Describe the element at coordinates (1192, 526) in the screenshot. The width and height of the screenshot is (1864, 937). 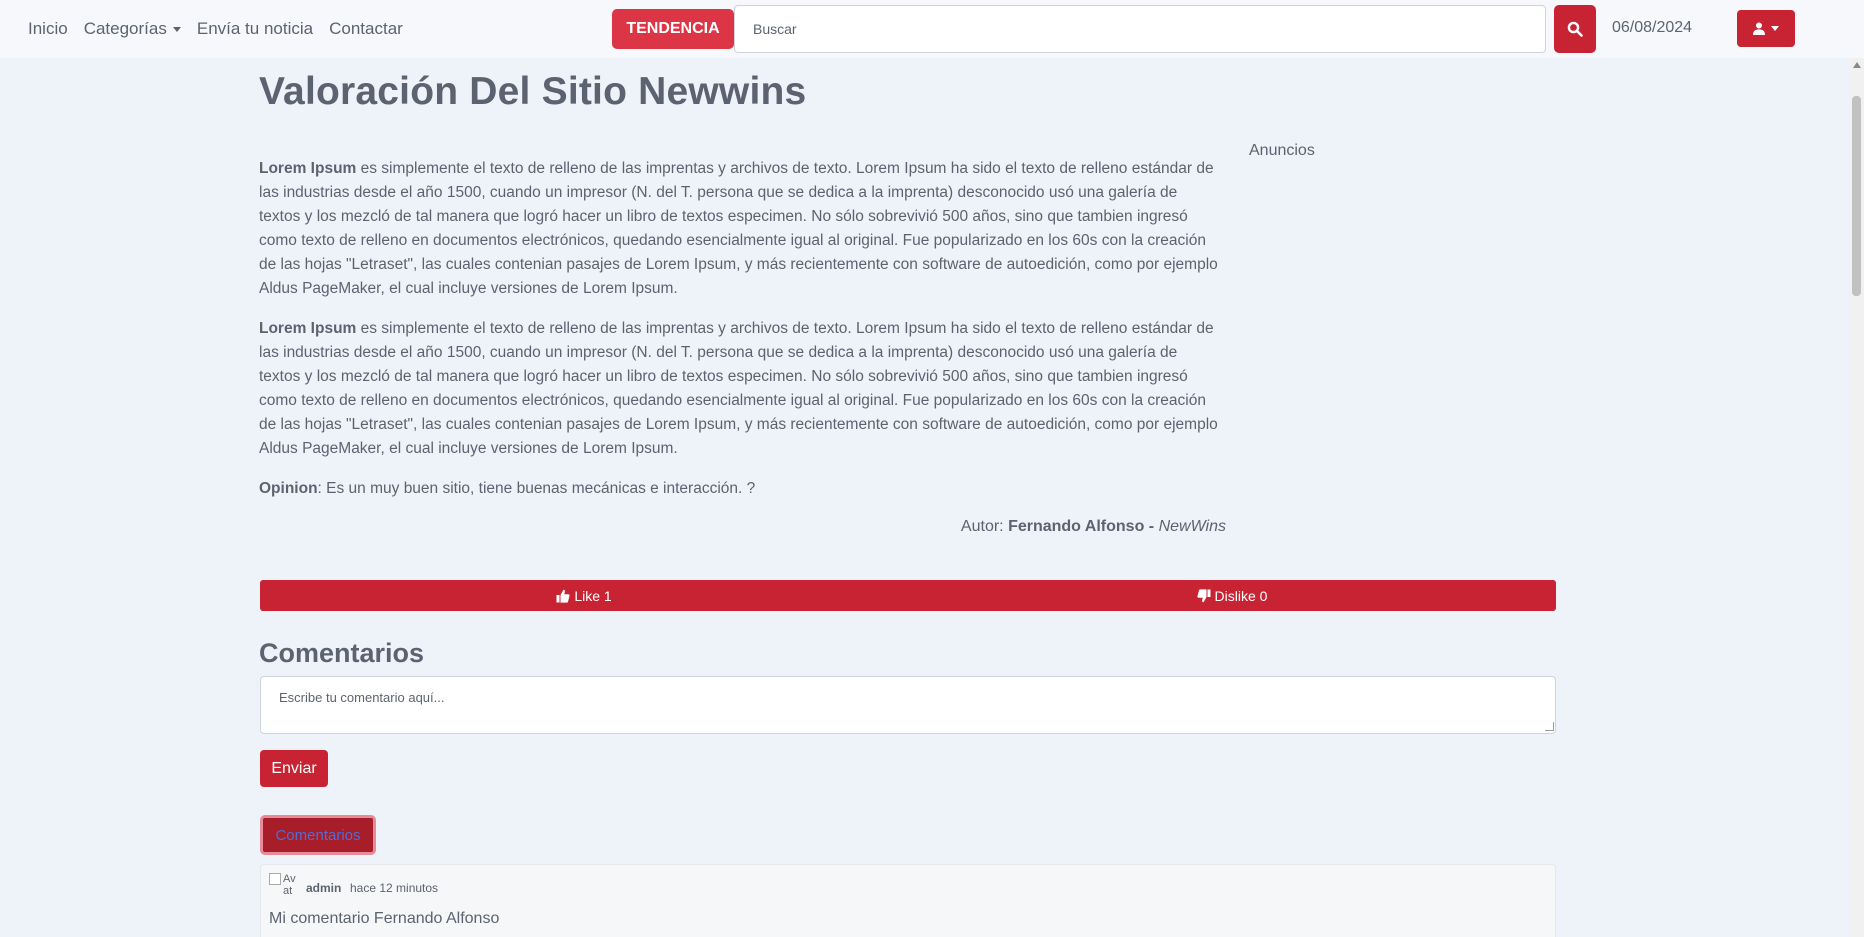
I see `author-site: NewWins` at that location.